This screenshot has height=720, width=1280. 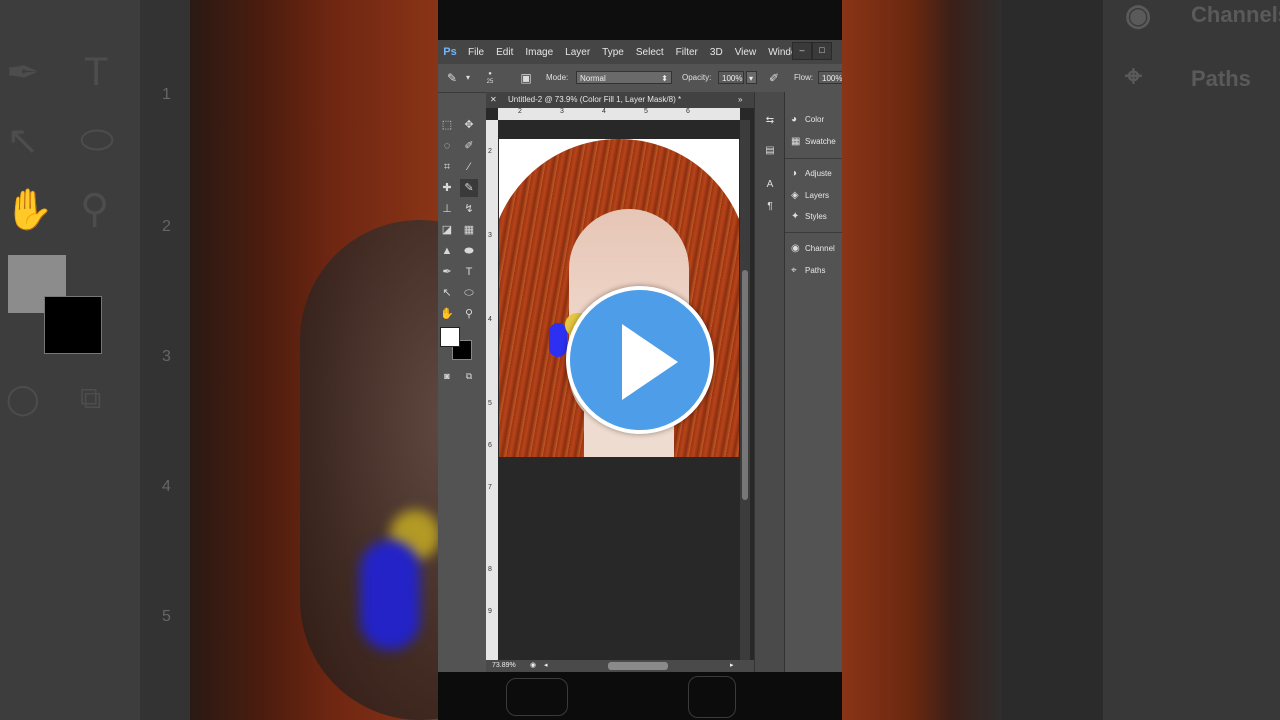 I want to click on vertical-scrollbar, so click(x=745, y=390).